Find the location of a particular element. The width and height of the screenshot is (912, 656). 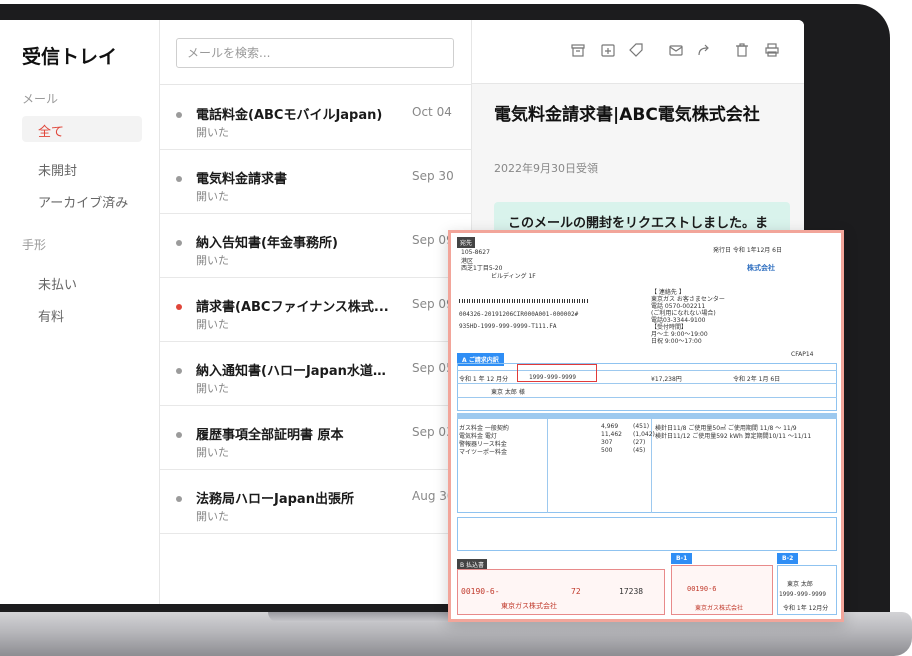

billing-amount: ¥17,238円 is located at coordinates (666, 379).